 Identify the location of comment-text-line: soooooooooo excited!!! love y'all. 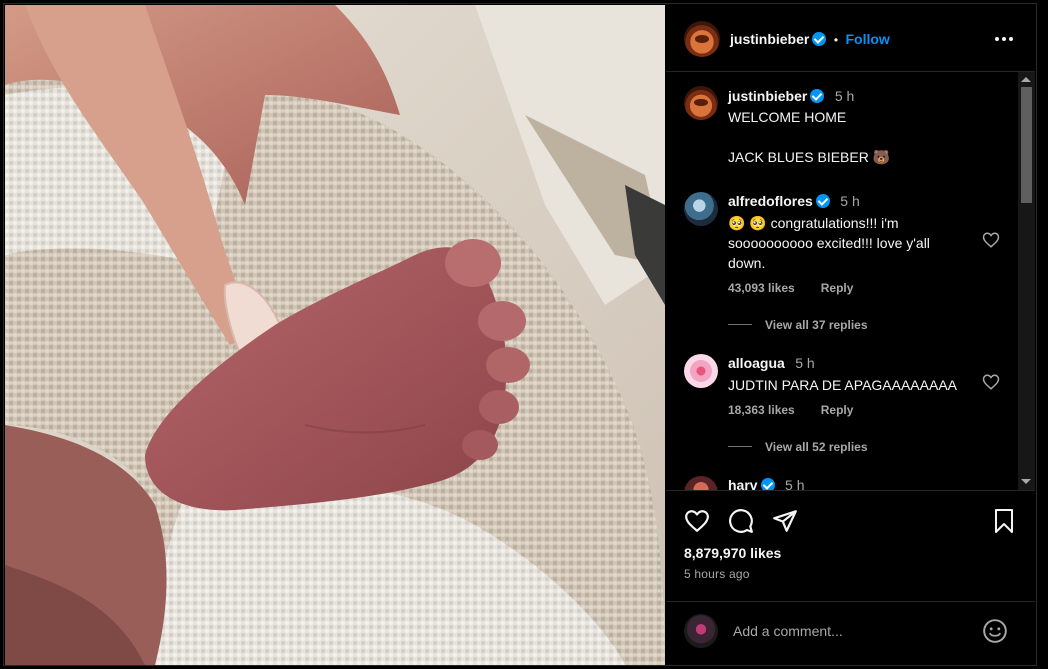
(829, 243).